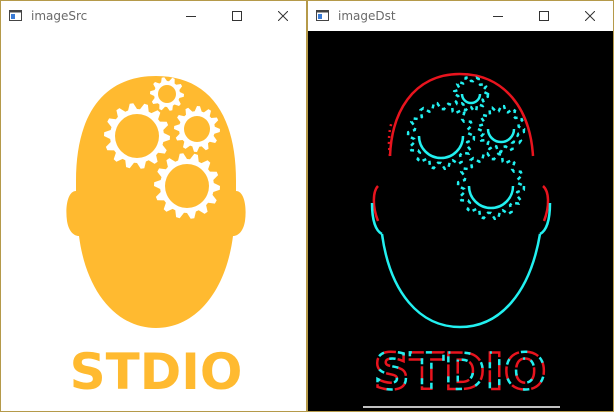 This screenshot has height=412, width=614. I want to click on window-title: imageDst, so click(367, 16).